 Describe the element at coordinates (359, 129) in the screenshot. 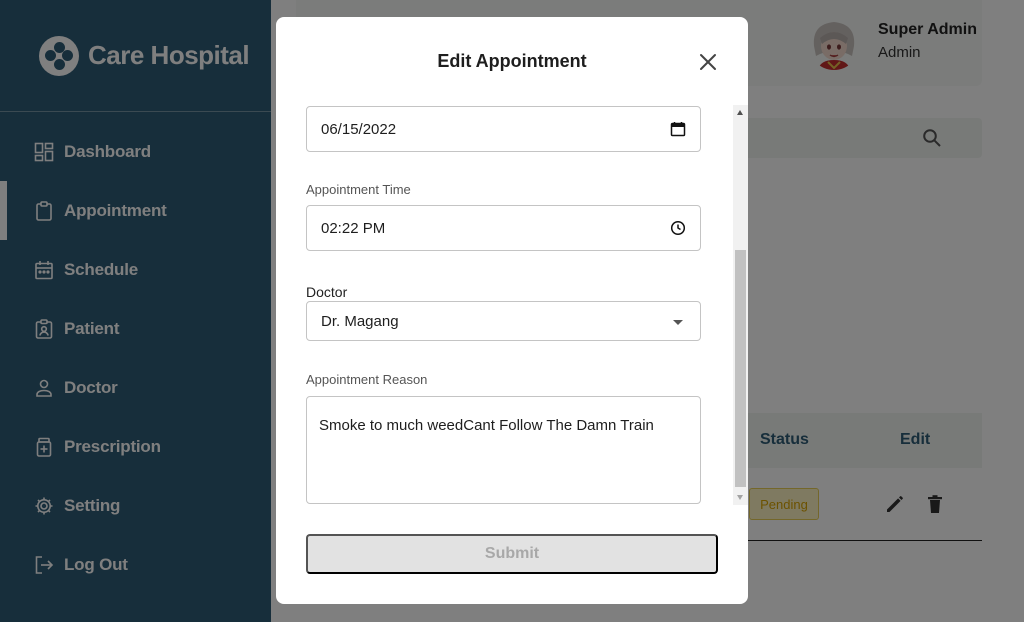

I see `date-value: 06/15/2022` at that location.